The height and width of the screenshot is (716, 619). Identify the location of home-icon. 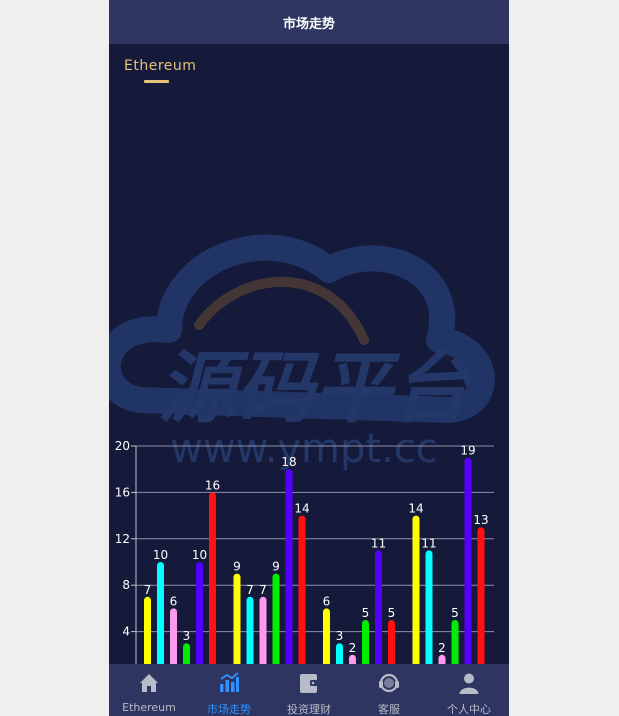
(149, 684).